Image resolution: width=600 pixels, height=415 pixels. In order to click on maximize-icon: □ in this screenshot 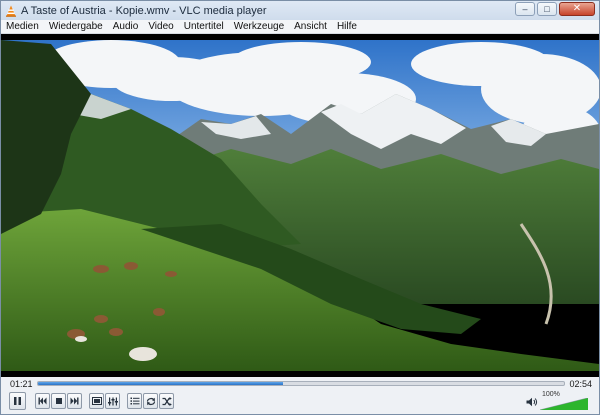, I will do `click(547, 8)`.